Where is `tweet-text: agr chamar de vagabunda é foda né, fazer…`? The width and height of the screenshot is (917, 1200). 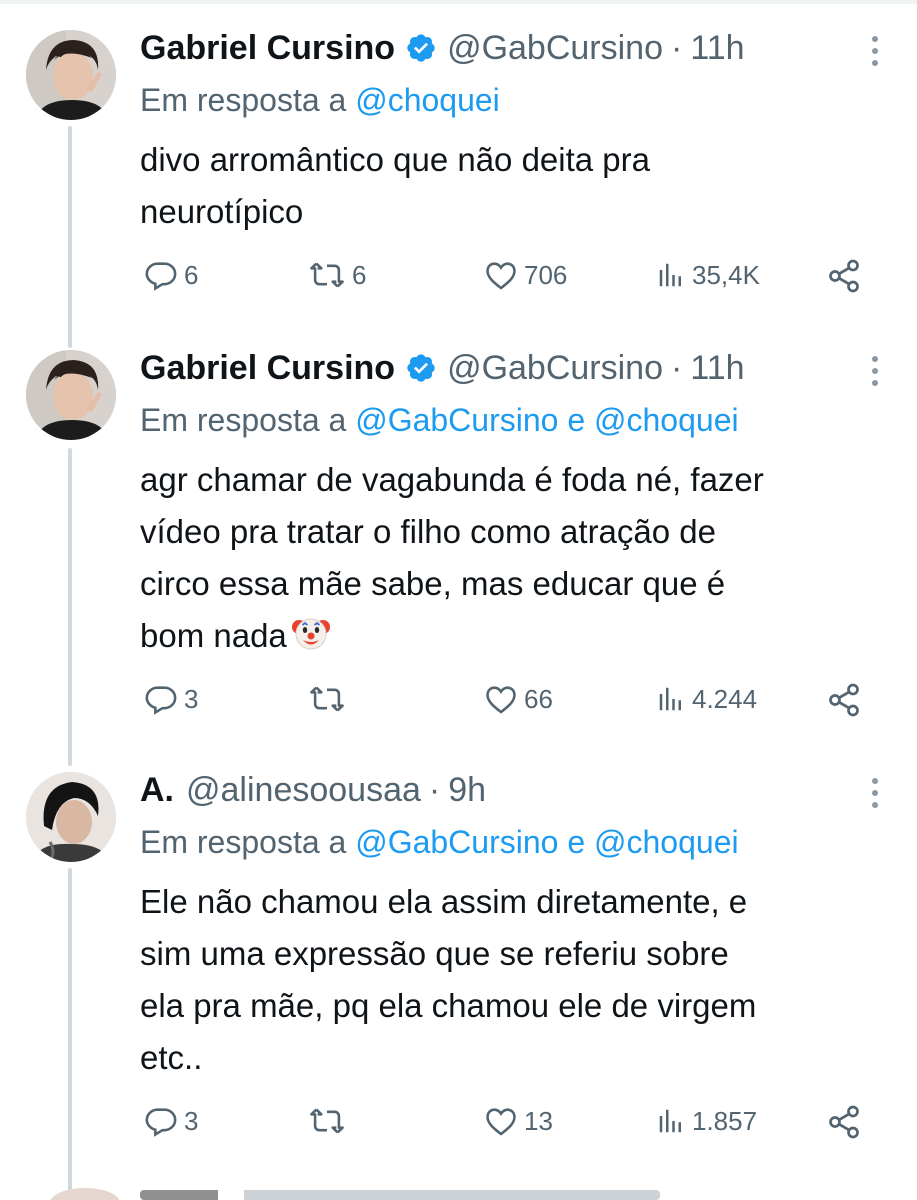 tweet-text: agr chamar de vagabunda é foda né, fazer… is located at coordinates (520, 561).